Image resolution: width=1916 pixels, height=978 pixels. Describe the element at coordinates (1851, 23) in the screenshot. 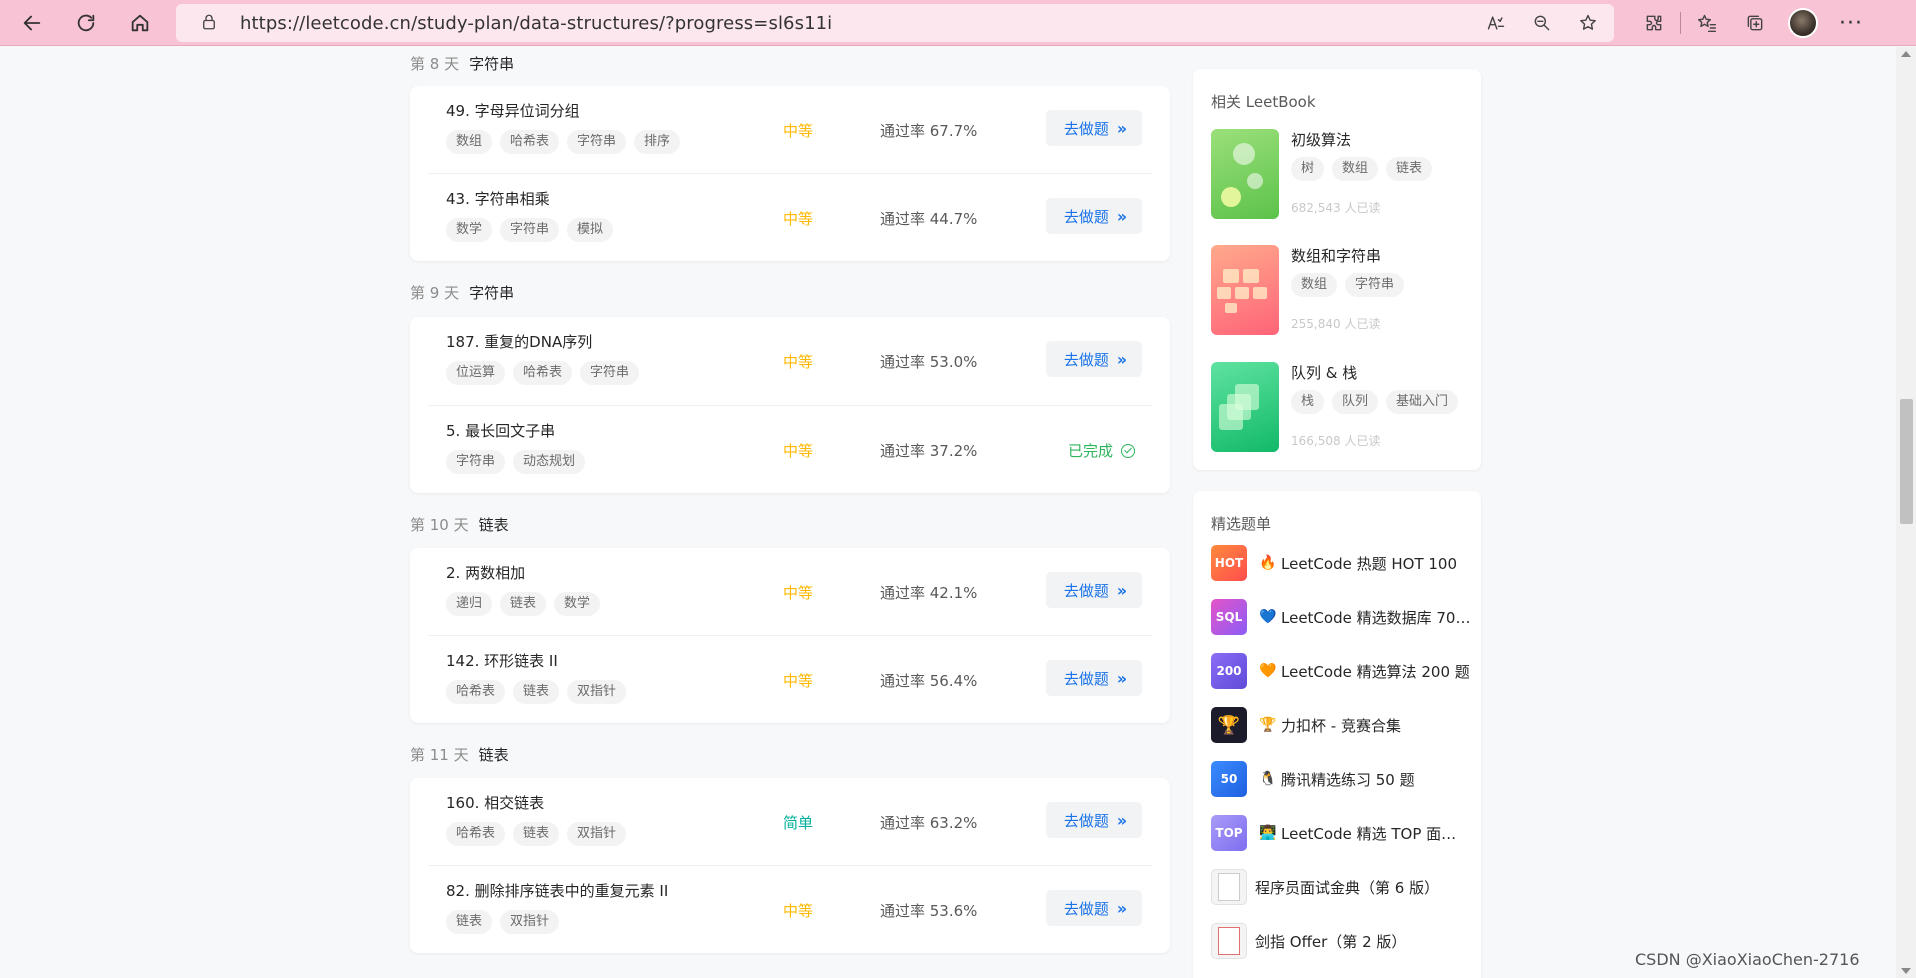

I see `settings-more-button: ···` at that location.